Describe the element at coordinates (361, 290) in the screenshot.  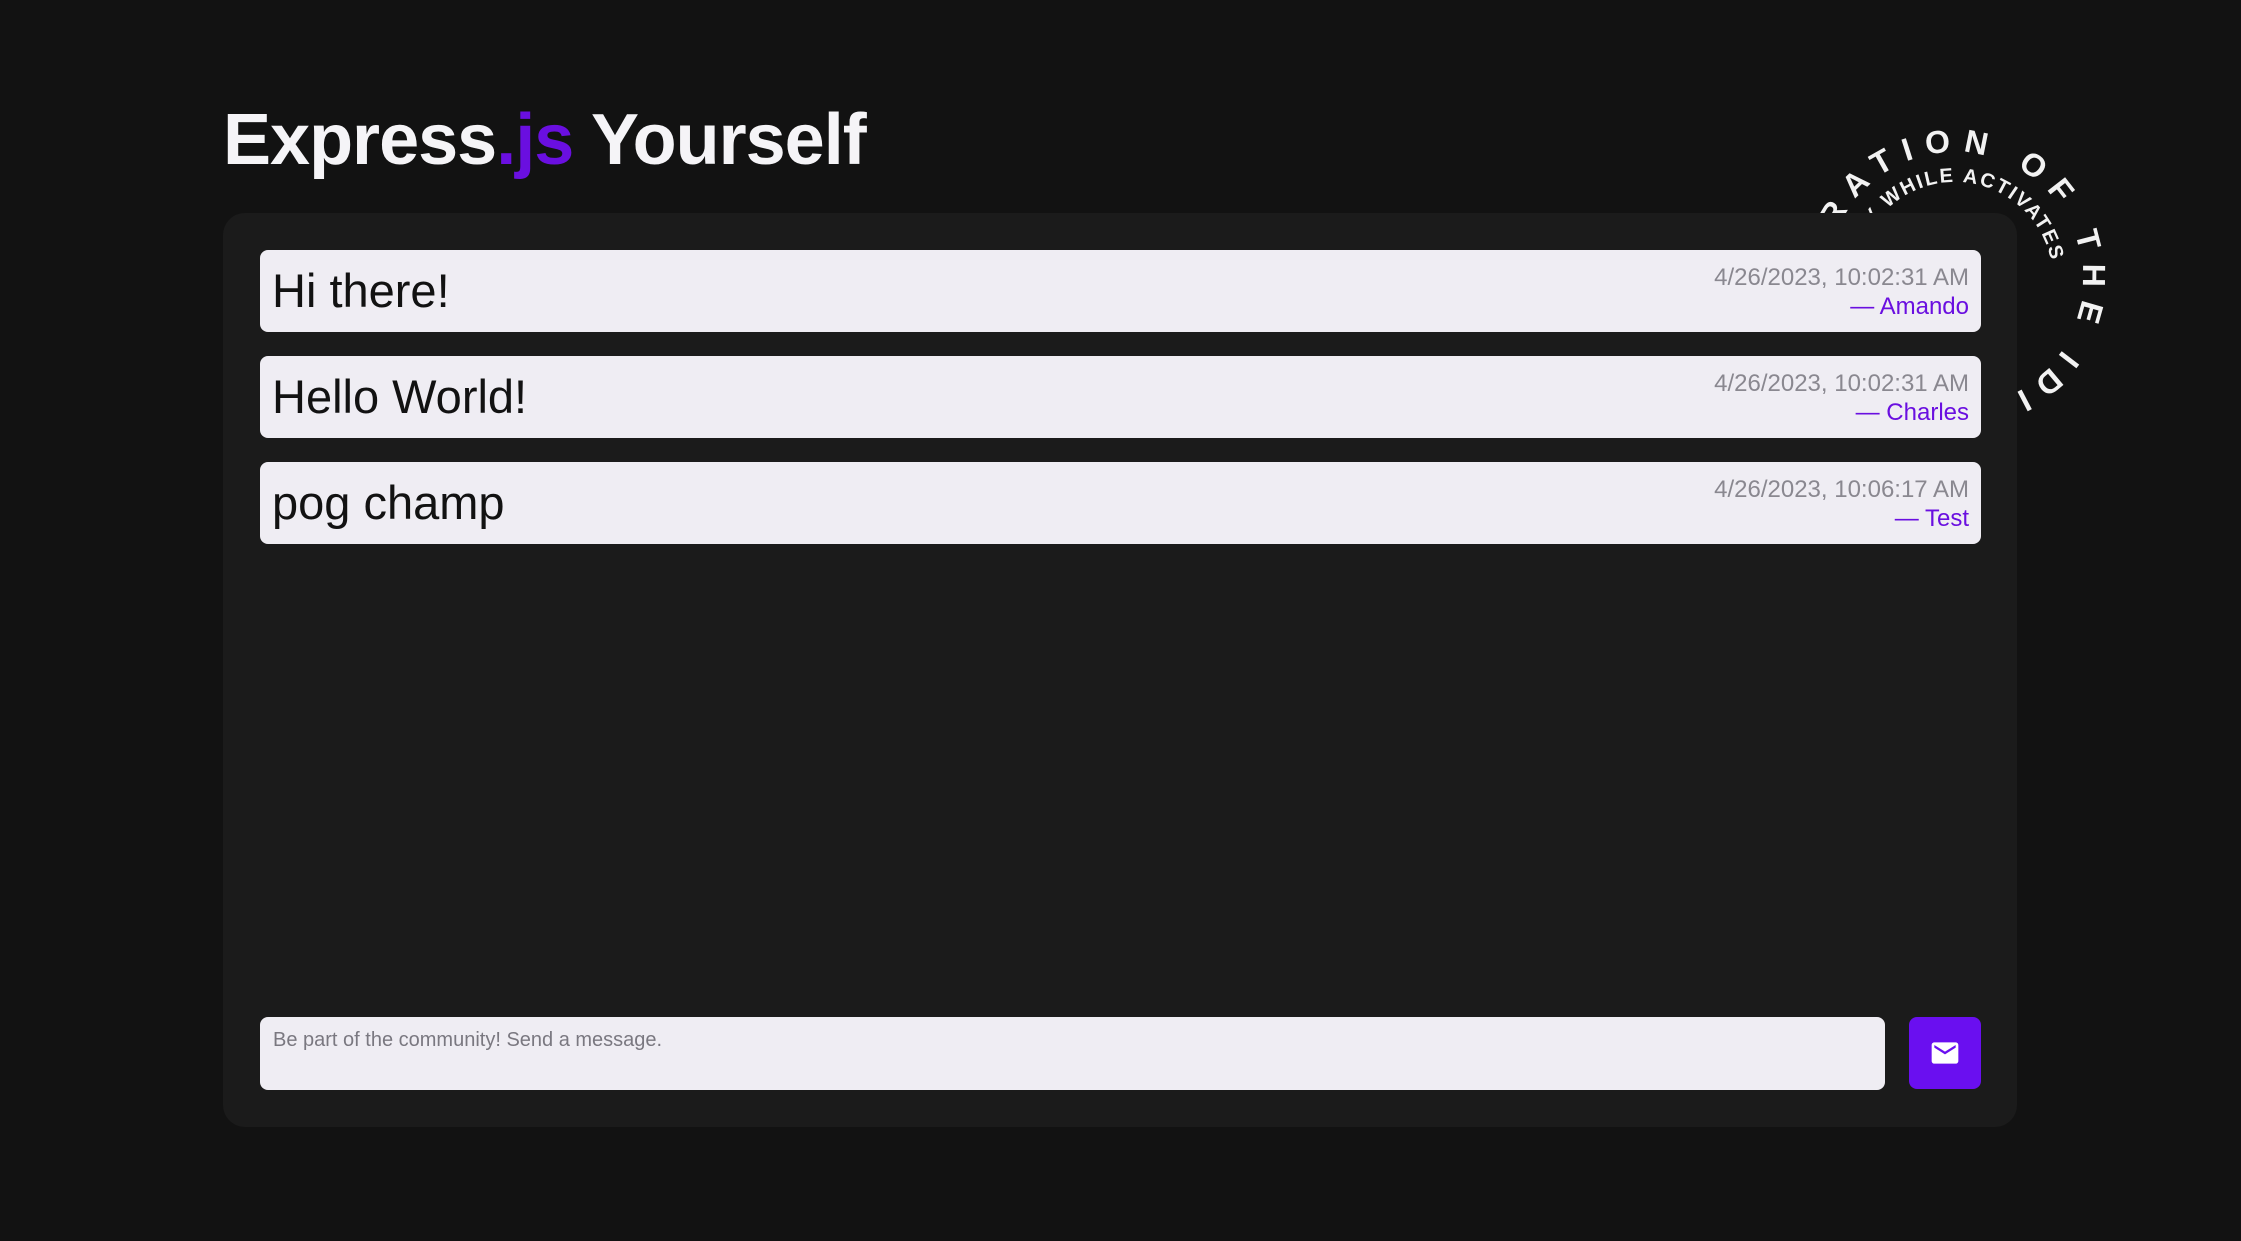
I see `message-text: Hi there!` at that location.